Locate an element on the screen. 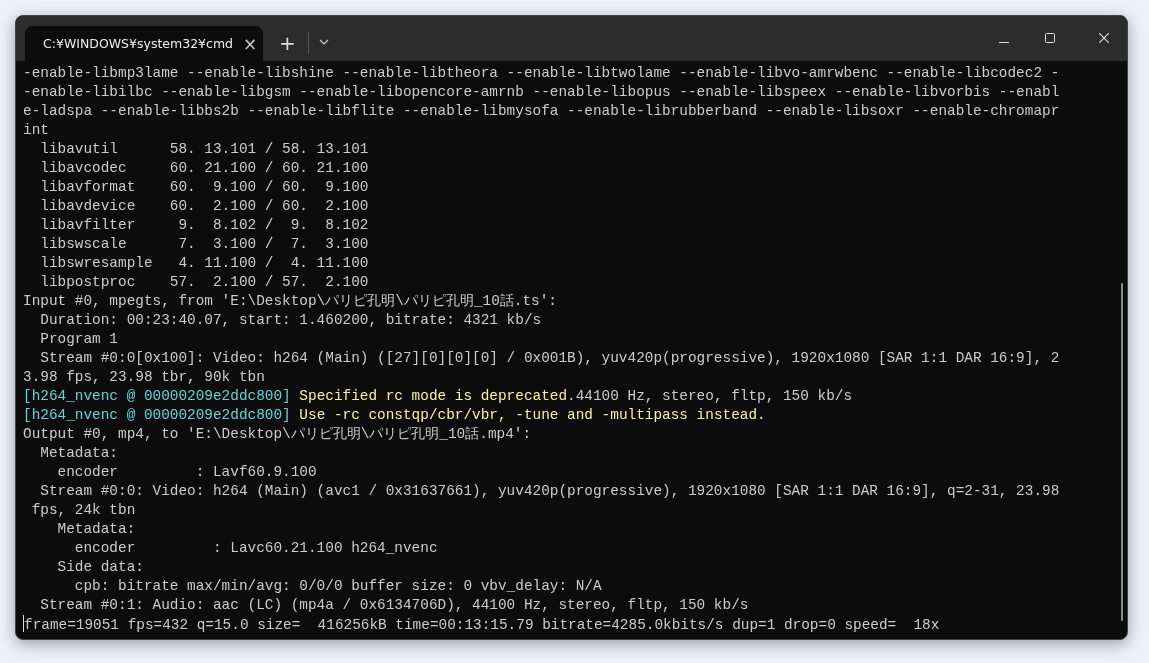 This screenshot has width=1149, height=663. console-line: int is located at coordinates (36, 130).